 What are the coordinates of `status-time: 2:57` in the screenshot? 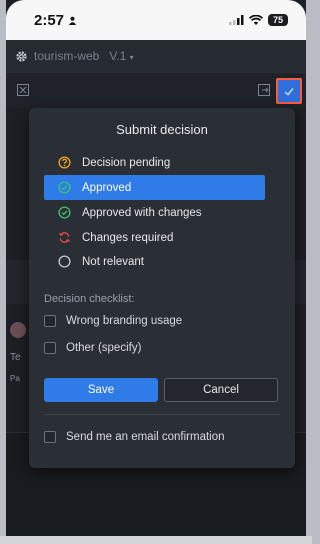 It's located at (55, 20).